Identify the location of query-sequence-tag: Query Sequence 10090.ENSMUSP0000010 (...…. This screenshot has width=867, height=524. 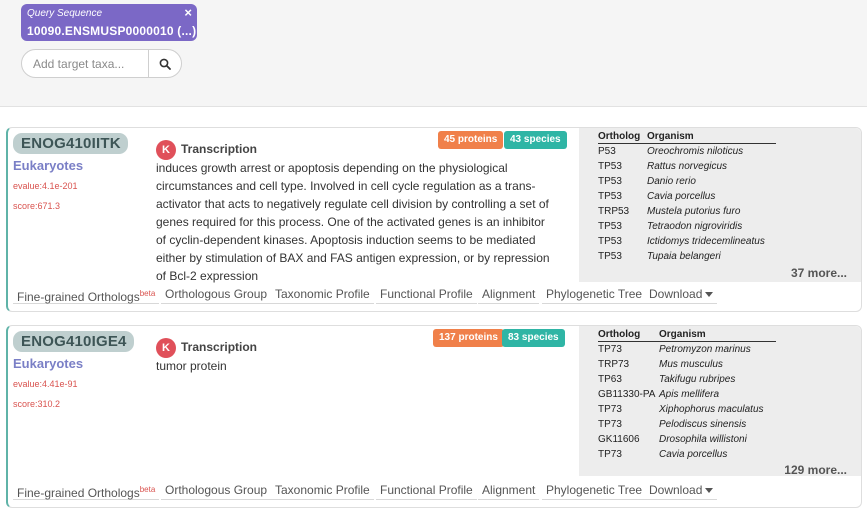
(109, 22).